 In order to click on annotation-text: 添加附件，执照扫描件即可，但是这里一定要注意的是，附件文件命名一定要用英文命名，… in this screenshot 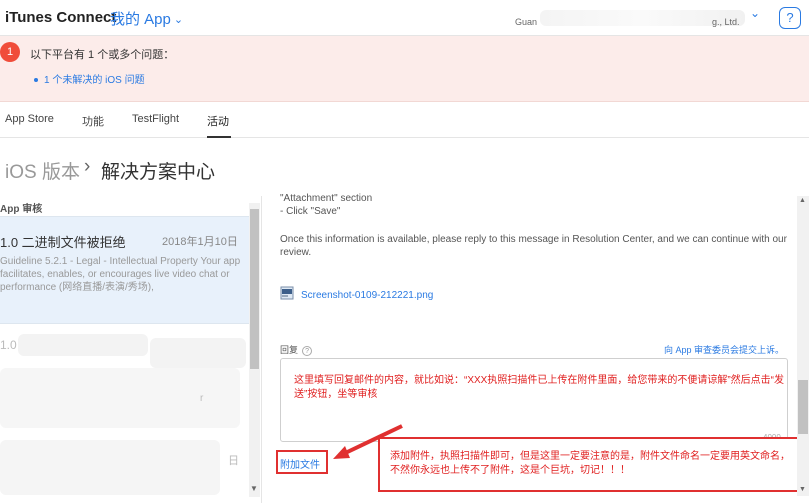, I will do `click(590, 463)`.